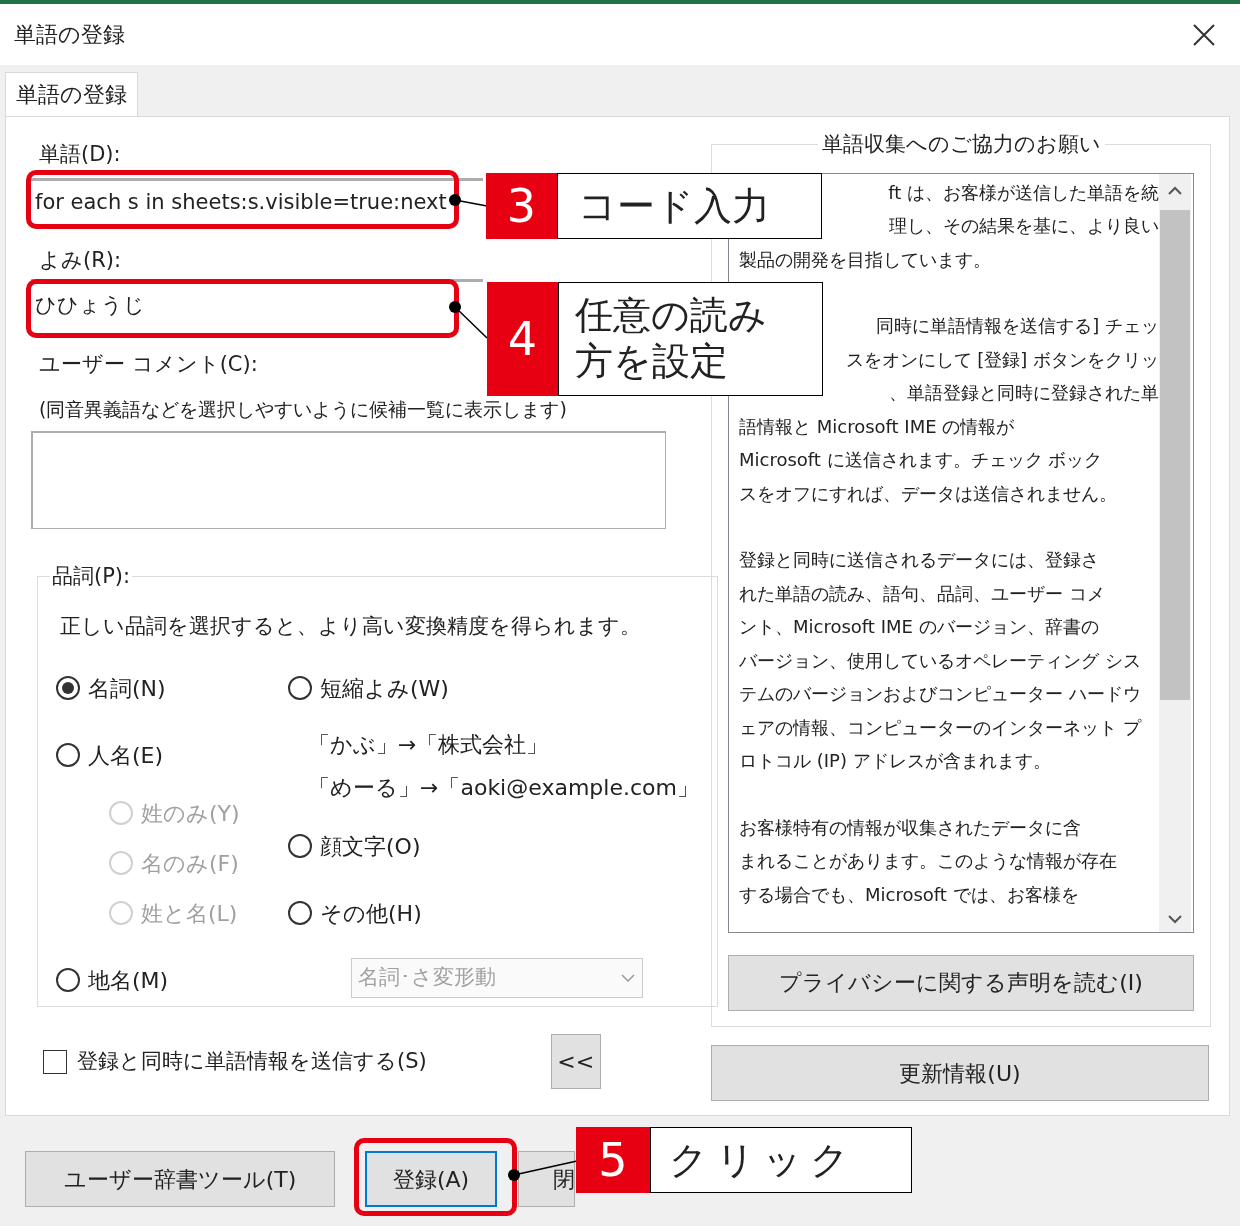  I want to click on info-text-line: 同時に単語情報を送信する] チェッ, so click(1017, 326).